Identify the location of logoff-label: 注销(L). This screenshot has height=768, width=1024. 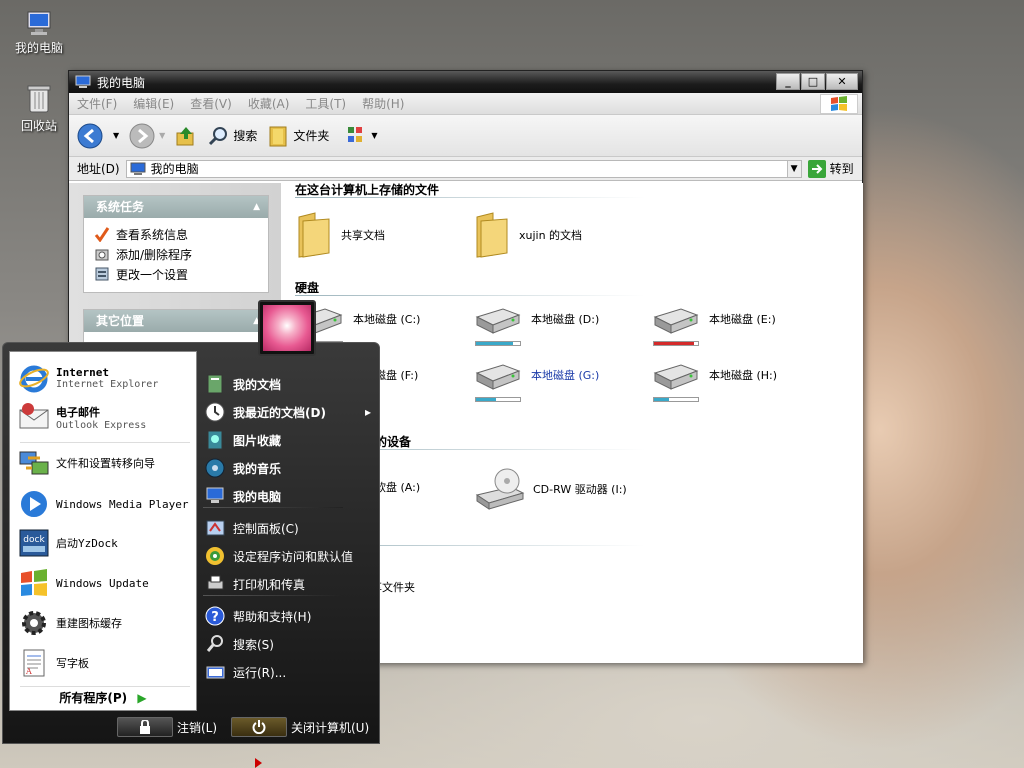
(197, 727).